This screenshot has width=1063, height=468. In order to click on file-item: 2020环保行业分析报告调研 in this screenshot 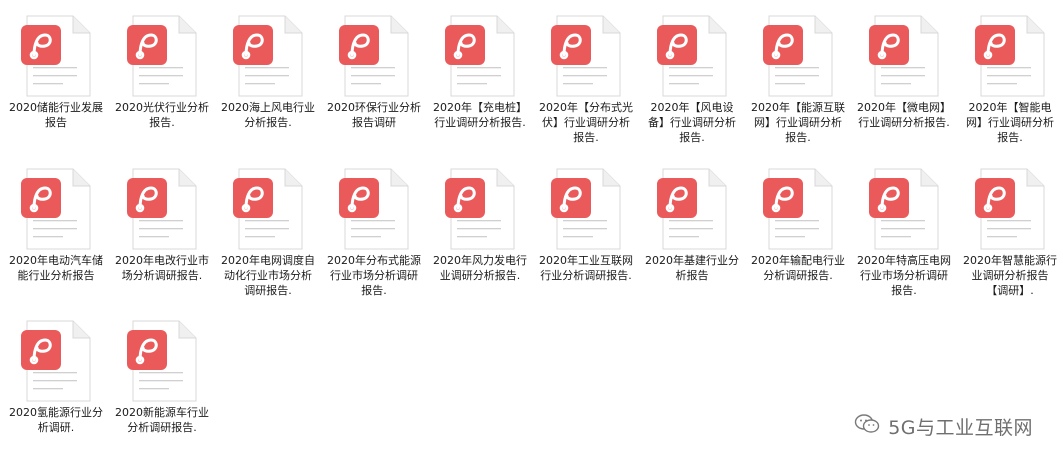, I will do `click(374, 72)`.